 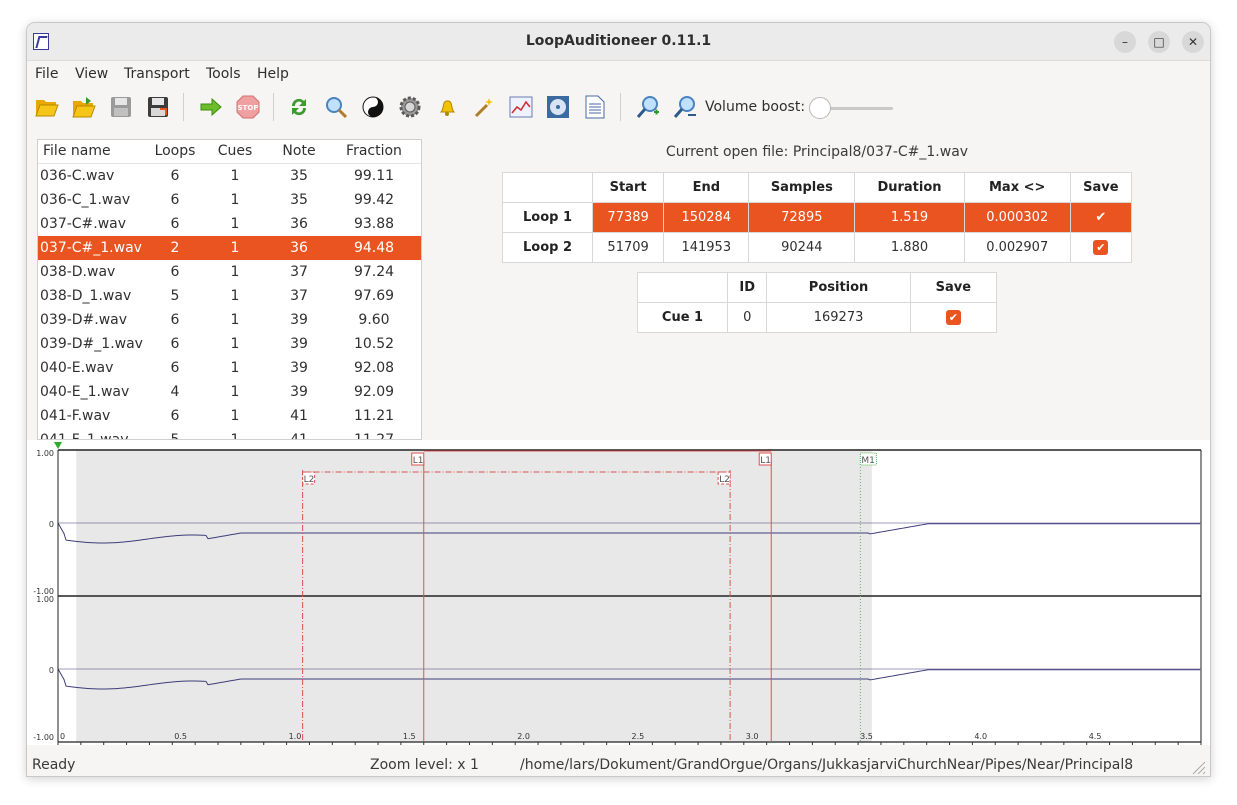 What do you see at coordinates (175, 248) in the screenshot?
I see `loops-cell: 2` at bounding box center [175, 248].